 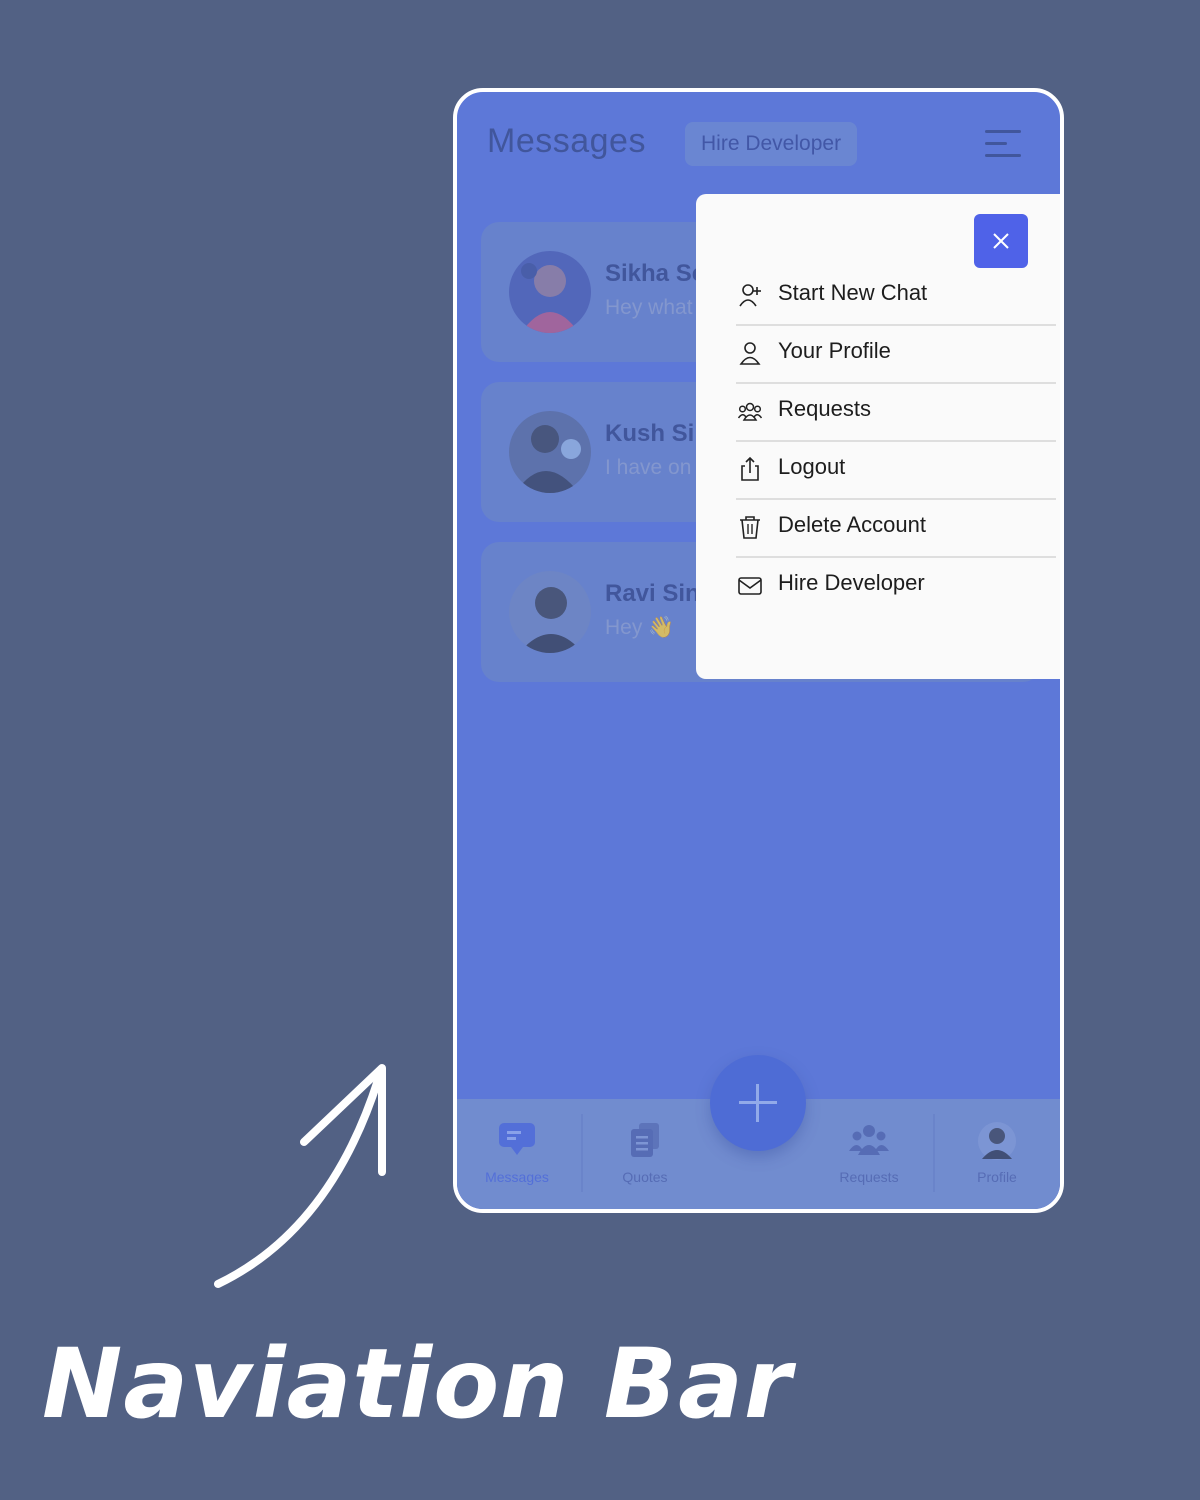 I want to click on chat-name: Sikha Sc, so click(x=655, y=273).